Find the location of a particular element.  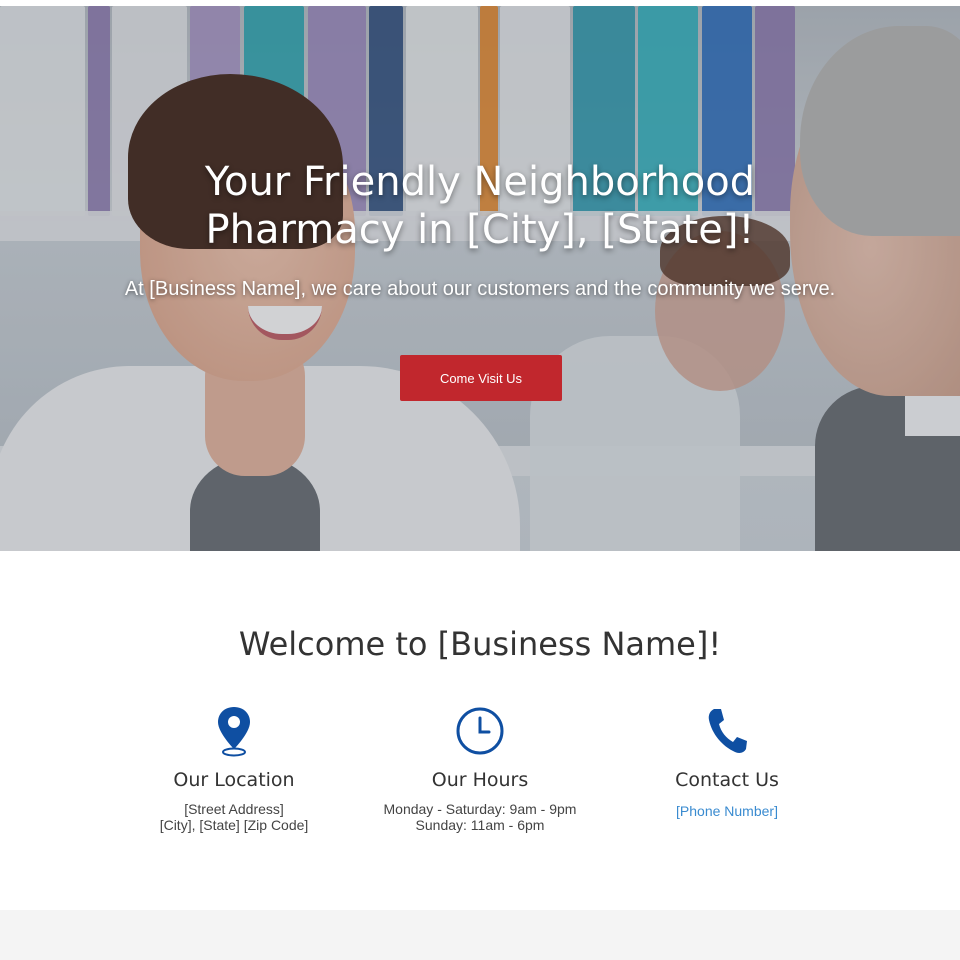

clock-icon is located at coordinates (480, 731).